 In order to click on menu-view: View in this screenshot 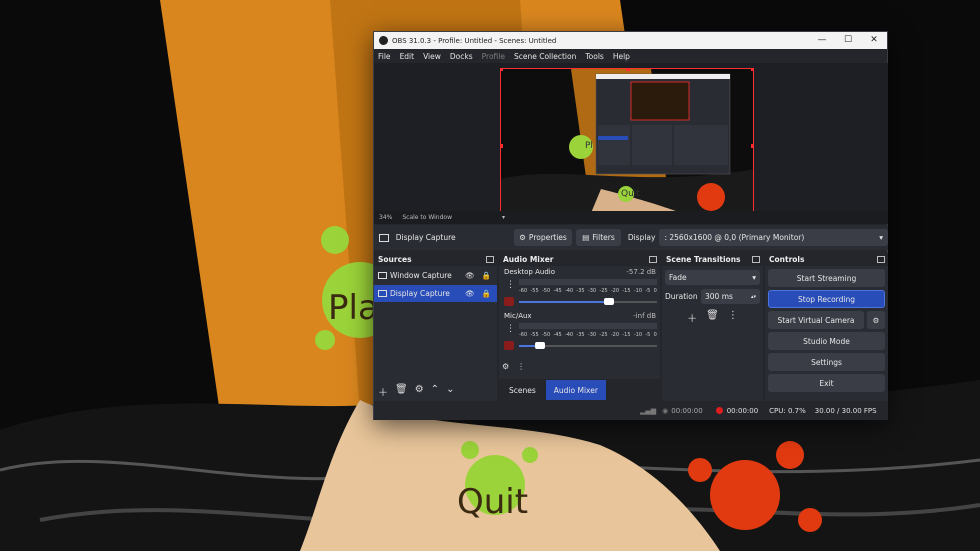, I will do `click(432, 56)`.